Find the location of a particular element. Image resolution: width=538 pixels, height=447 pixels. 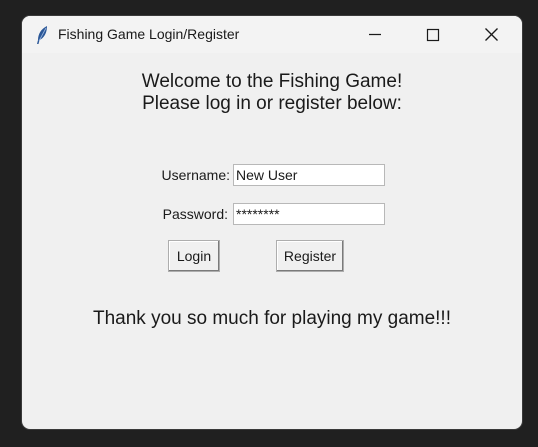

close-button is located at coordinates (491, 34).